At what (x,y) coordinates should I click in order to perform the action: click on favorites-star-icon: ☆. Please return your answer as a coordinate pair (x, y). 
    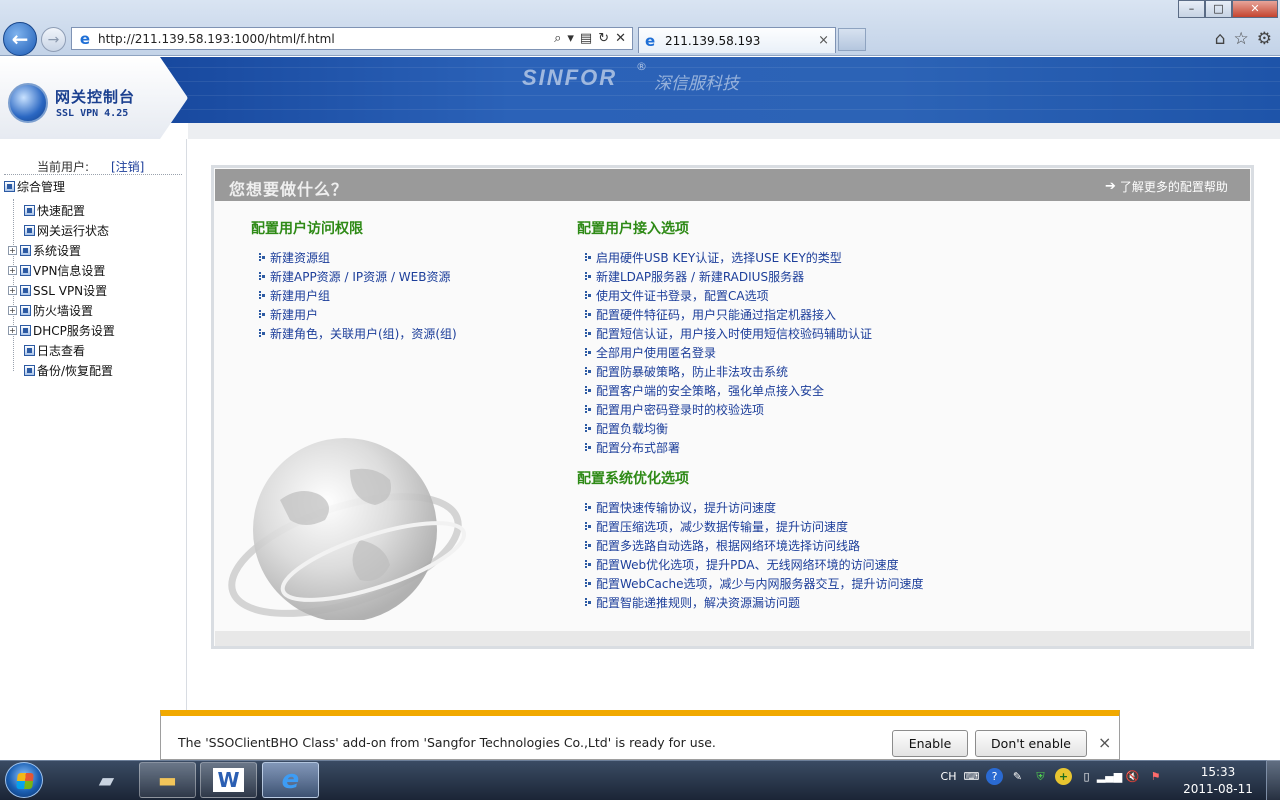
    Looking at the image, I should click on (1241, 39).